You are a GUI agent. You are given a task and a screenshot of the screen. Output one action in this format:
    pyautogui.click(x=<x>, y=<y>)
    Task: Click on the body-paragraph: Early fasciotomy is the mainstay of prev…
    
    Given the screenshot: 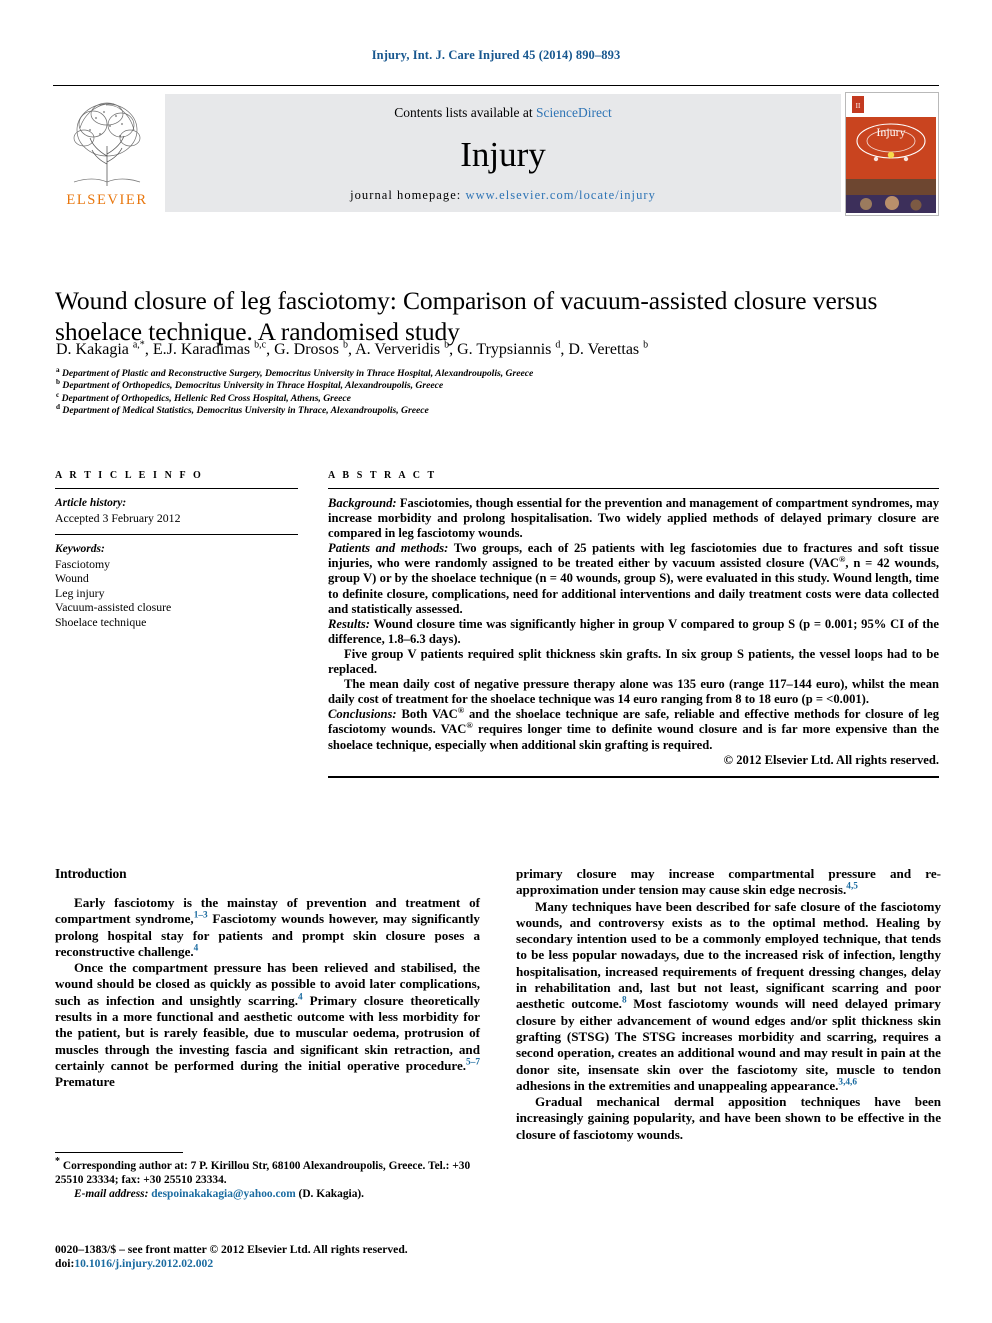 What is the action you would take?
    pyautogui.click(x=267, y=927)
    